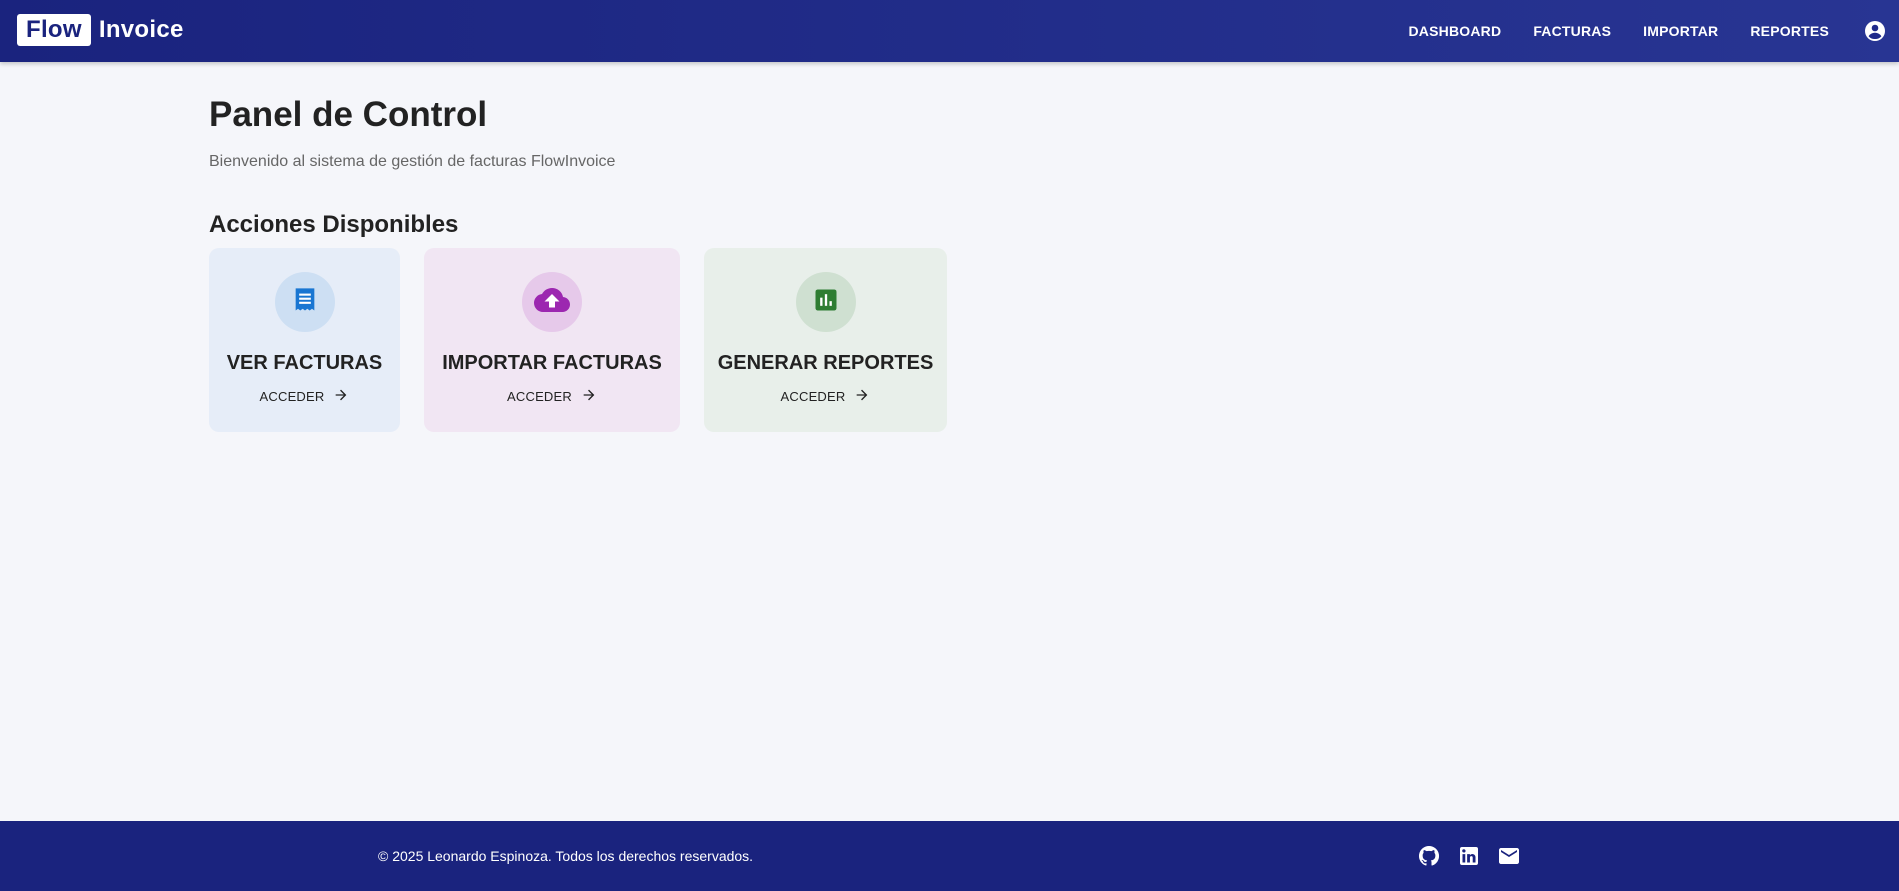 This screenshot has width=1899, height=891. What do you see at coordinates (552, 340) in the screenshot?
I see `card-importar-facturas: IMPORTAR FACTURAS ACCEDER` at bounding box center [552, 340].